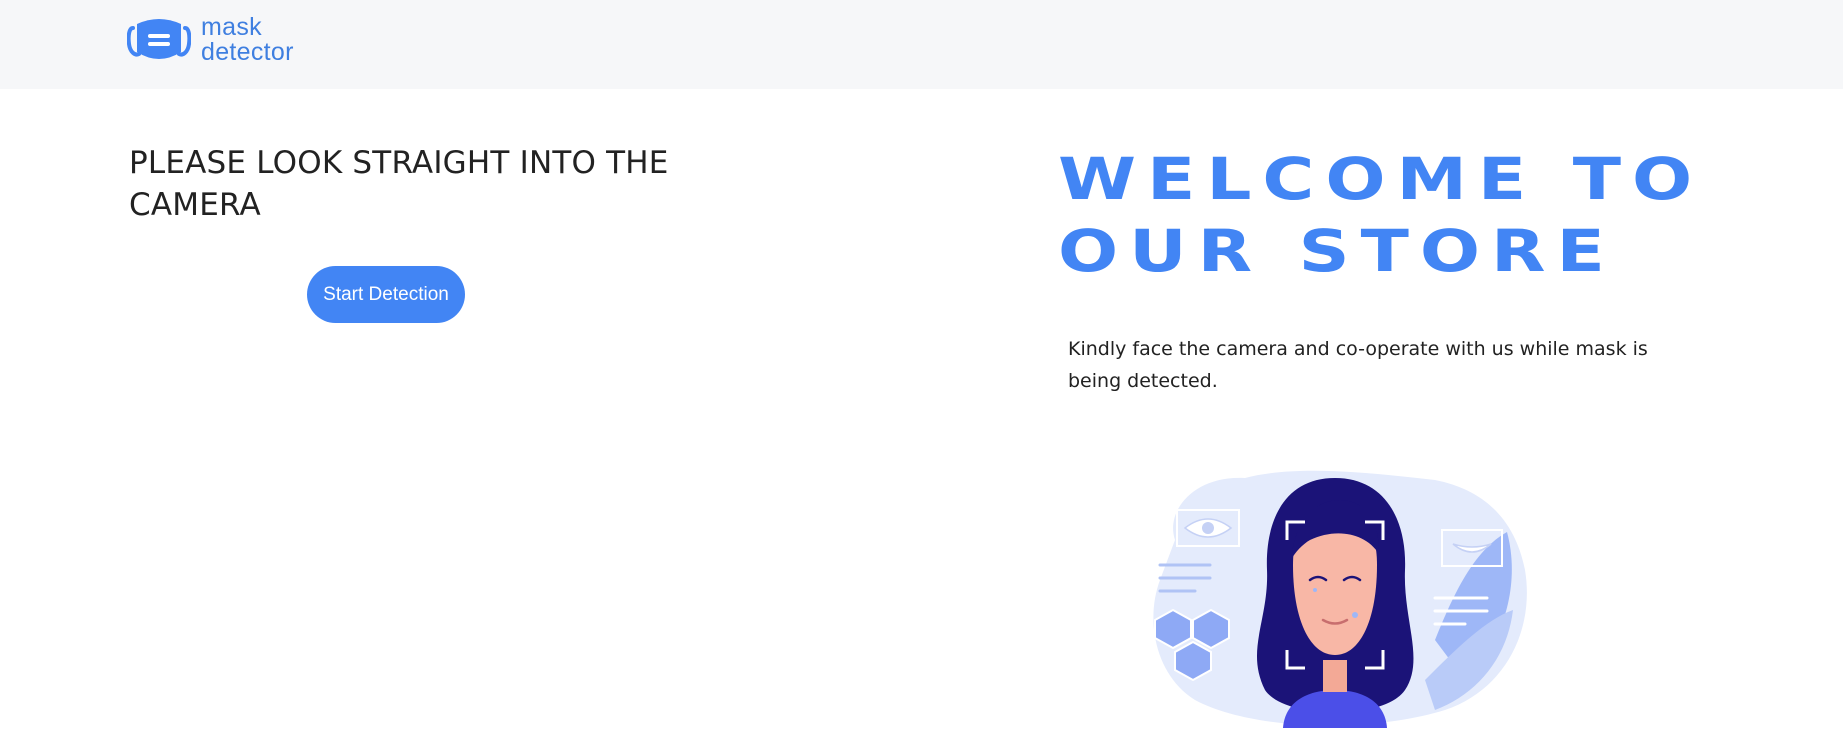 This screenshot has height=730, width=1843. What do you see at coordinates (1450, 215) in the screenshot?
I see `welcome-heading: WELCOME TO OUR STORE` at bounding box center [1450, 215].